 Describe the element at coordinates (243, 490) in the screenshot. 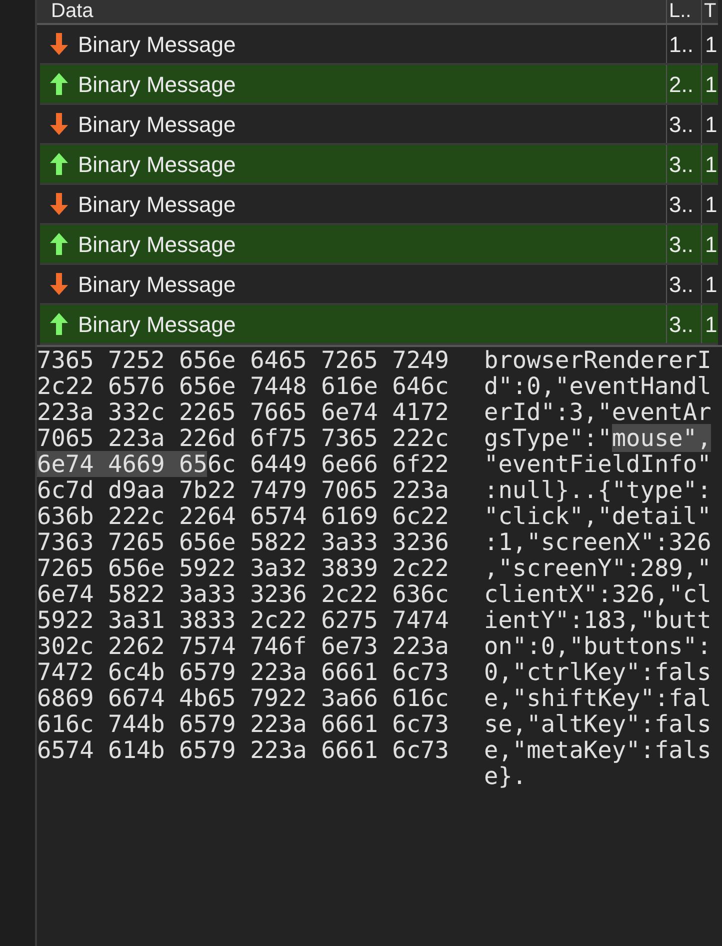

I see `hex-bytes: 6c7d d9aa 7b22 7479 7065 223a` at that location.